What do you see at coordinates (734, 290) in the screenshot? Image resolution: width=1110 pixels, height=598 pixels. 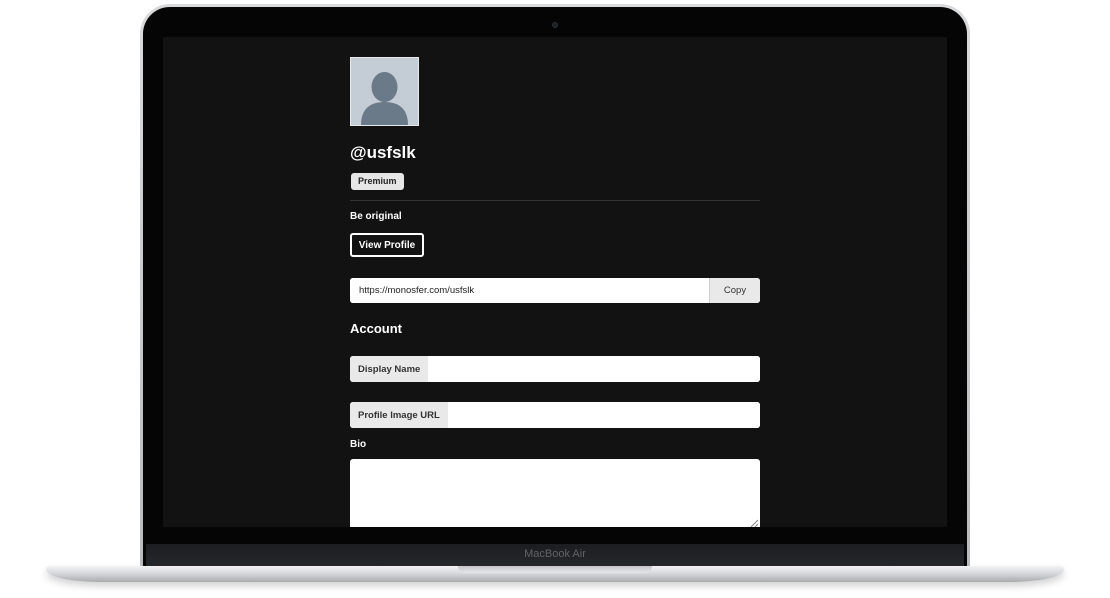 I see `copy-button: Copy` at bounding box center [734, 290].